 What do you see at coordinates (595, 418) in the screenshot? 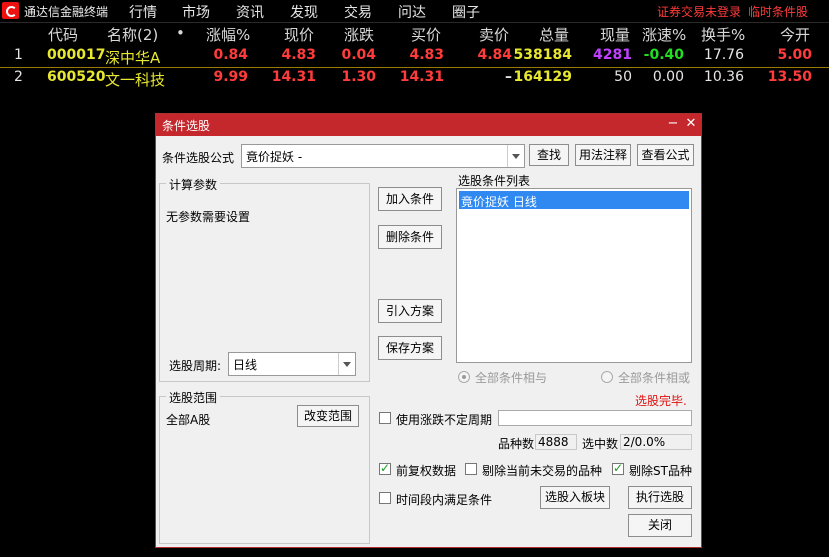
I see `period-input` at bounding box center [595, 418].